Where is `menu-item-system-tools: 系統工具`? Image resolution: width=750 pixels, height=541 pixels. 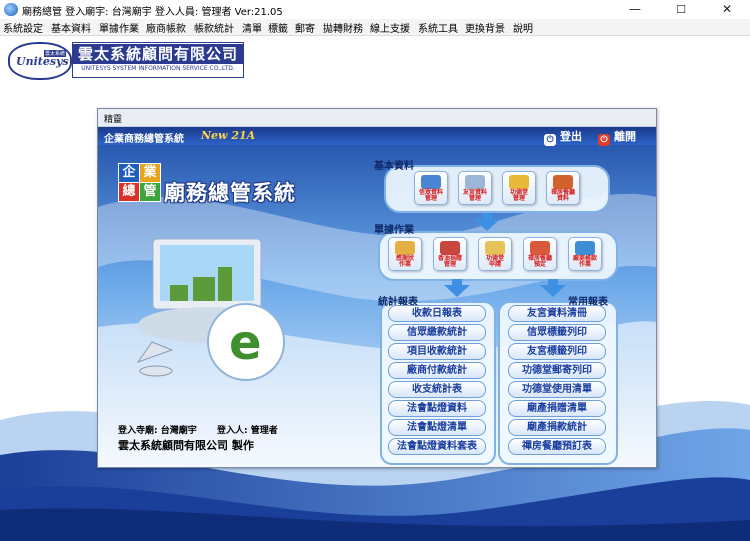 menu-item-system-tools: 系統工具 is located at coordinates (438, 27).